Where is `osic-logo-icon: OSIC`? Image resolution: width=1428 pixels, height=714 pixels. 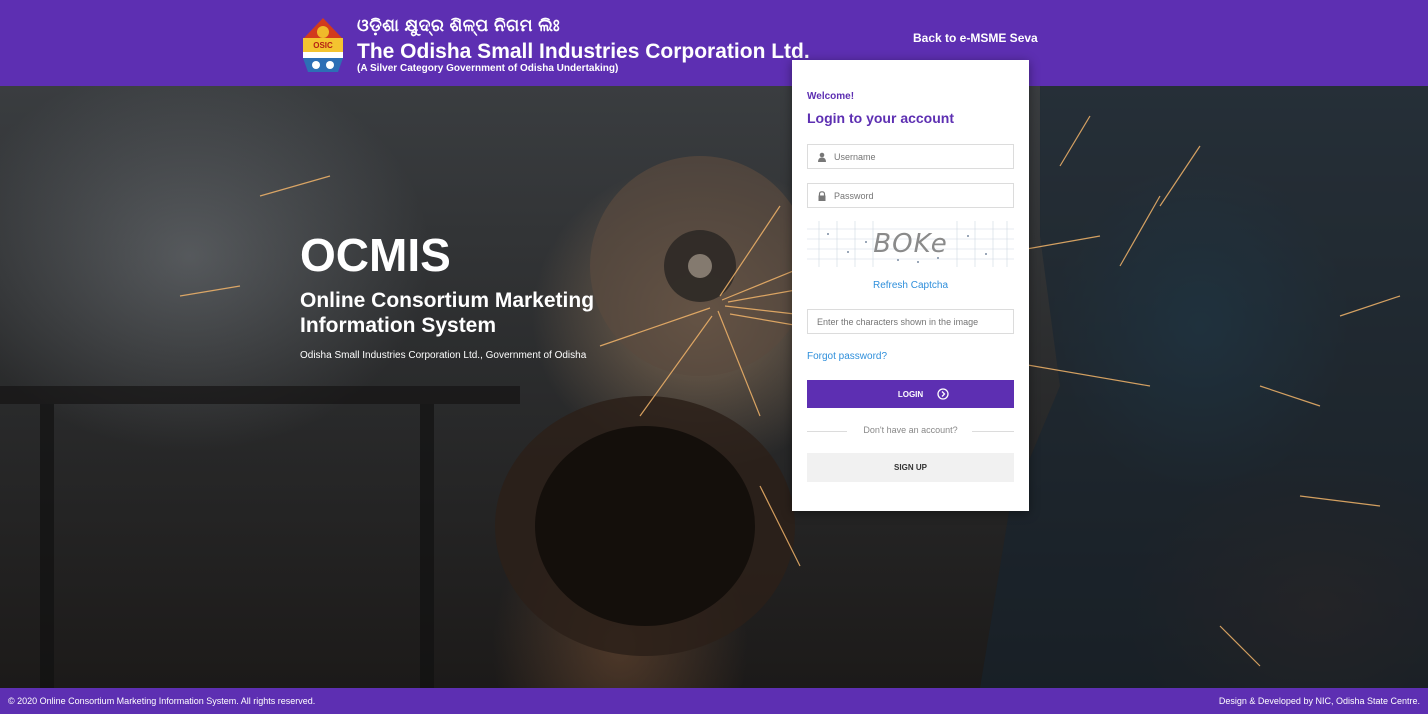
osic-logo-icon: OSIC is located at coordinates (323, 45).